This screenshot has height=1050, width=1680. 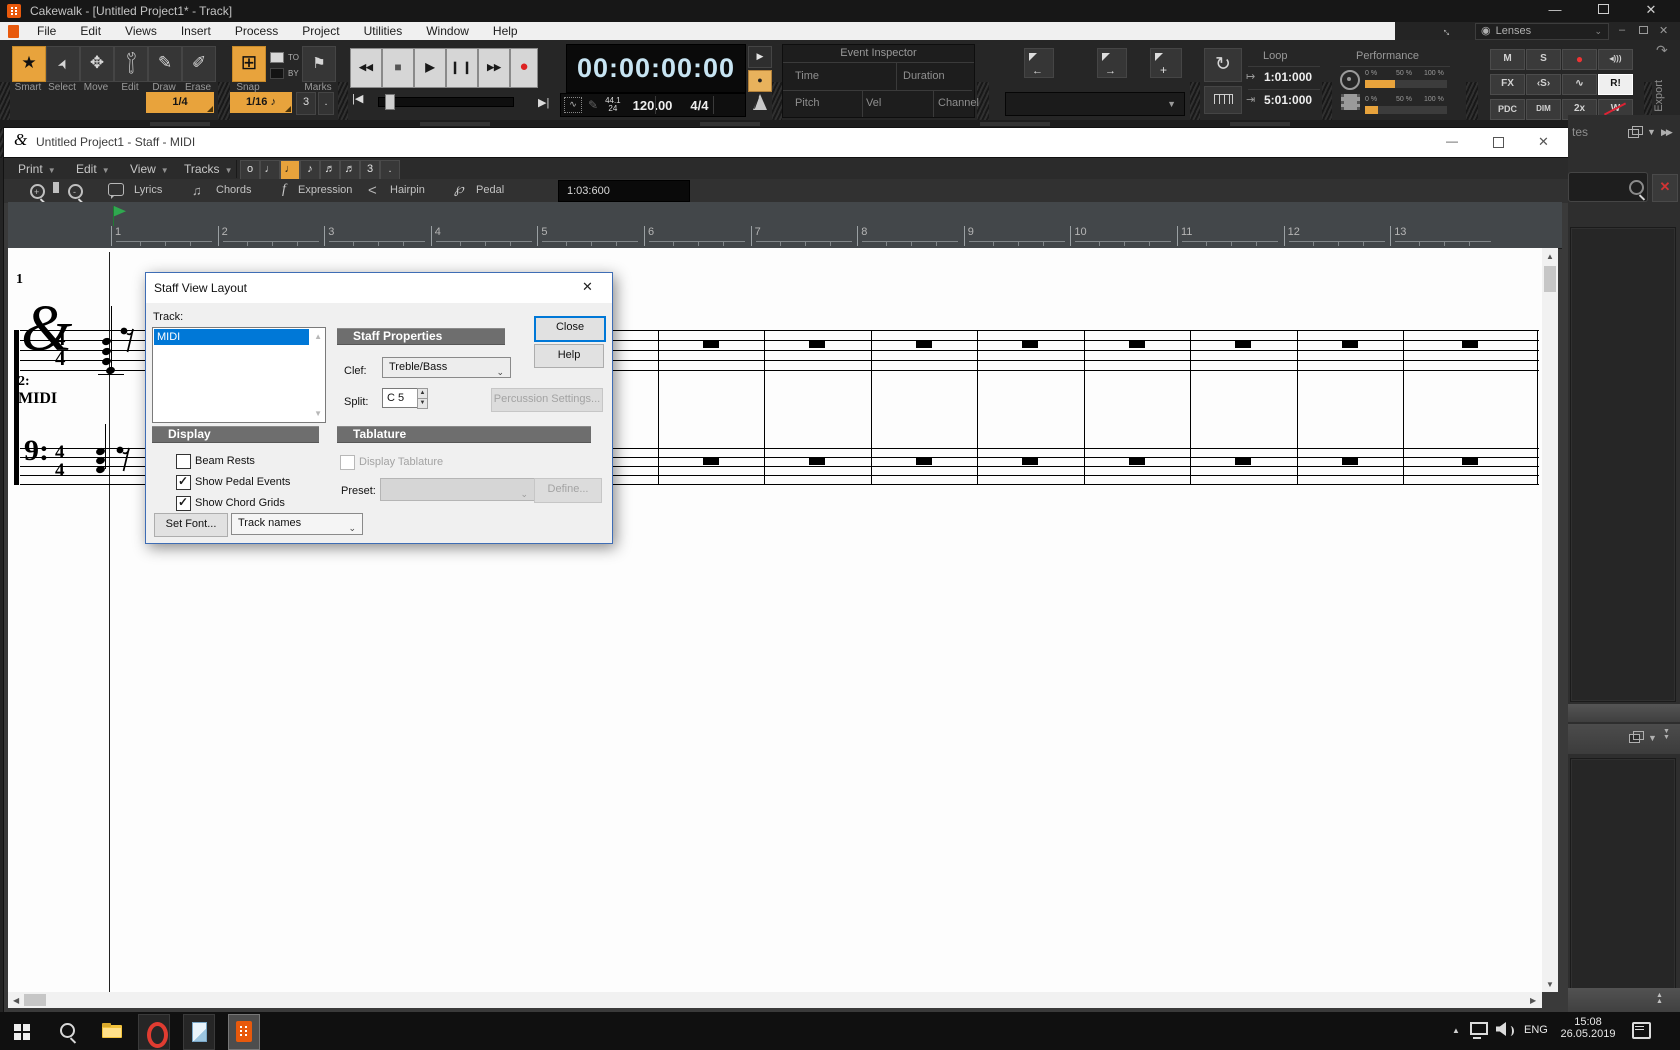 What do you see at coordinates (63, 64) in the screenshot?
I see `select-tool-button: ➤` at bounding box center [63, 64].